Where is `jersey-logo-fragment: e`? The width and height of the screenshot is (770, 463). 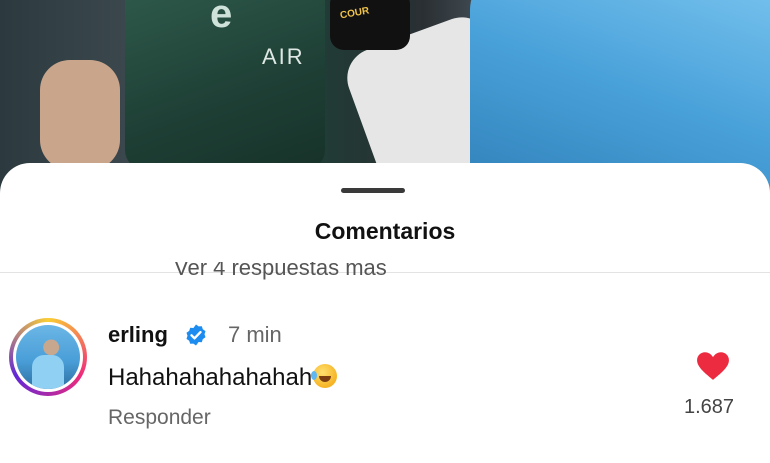 jersey-logo-fragment: e is located at coordinates (221, 18).